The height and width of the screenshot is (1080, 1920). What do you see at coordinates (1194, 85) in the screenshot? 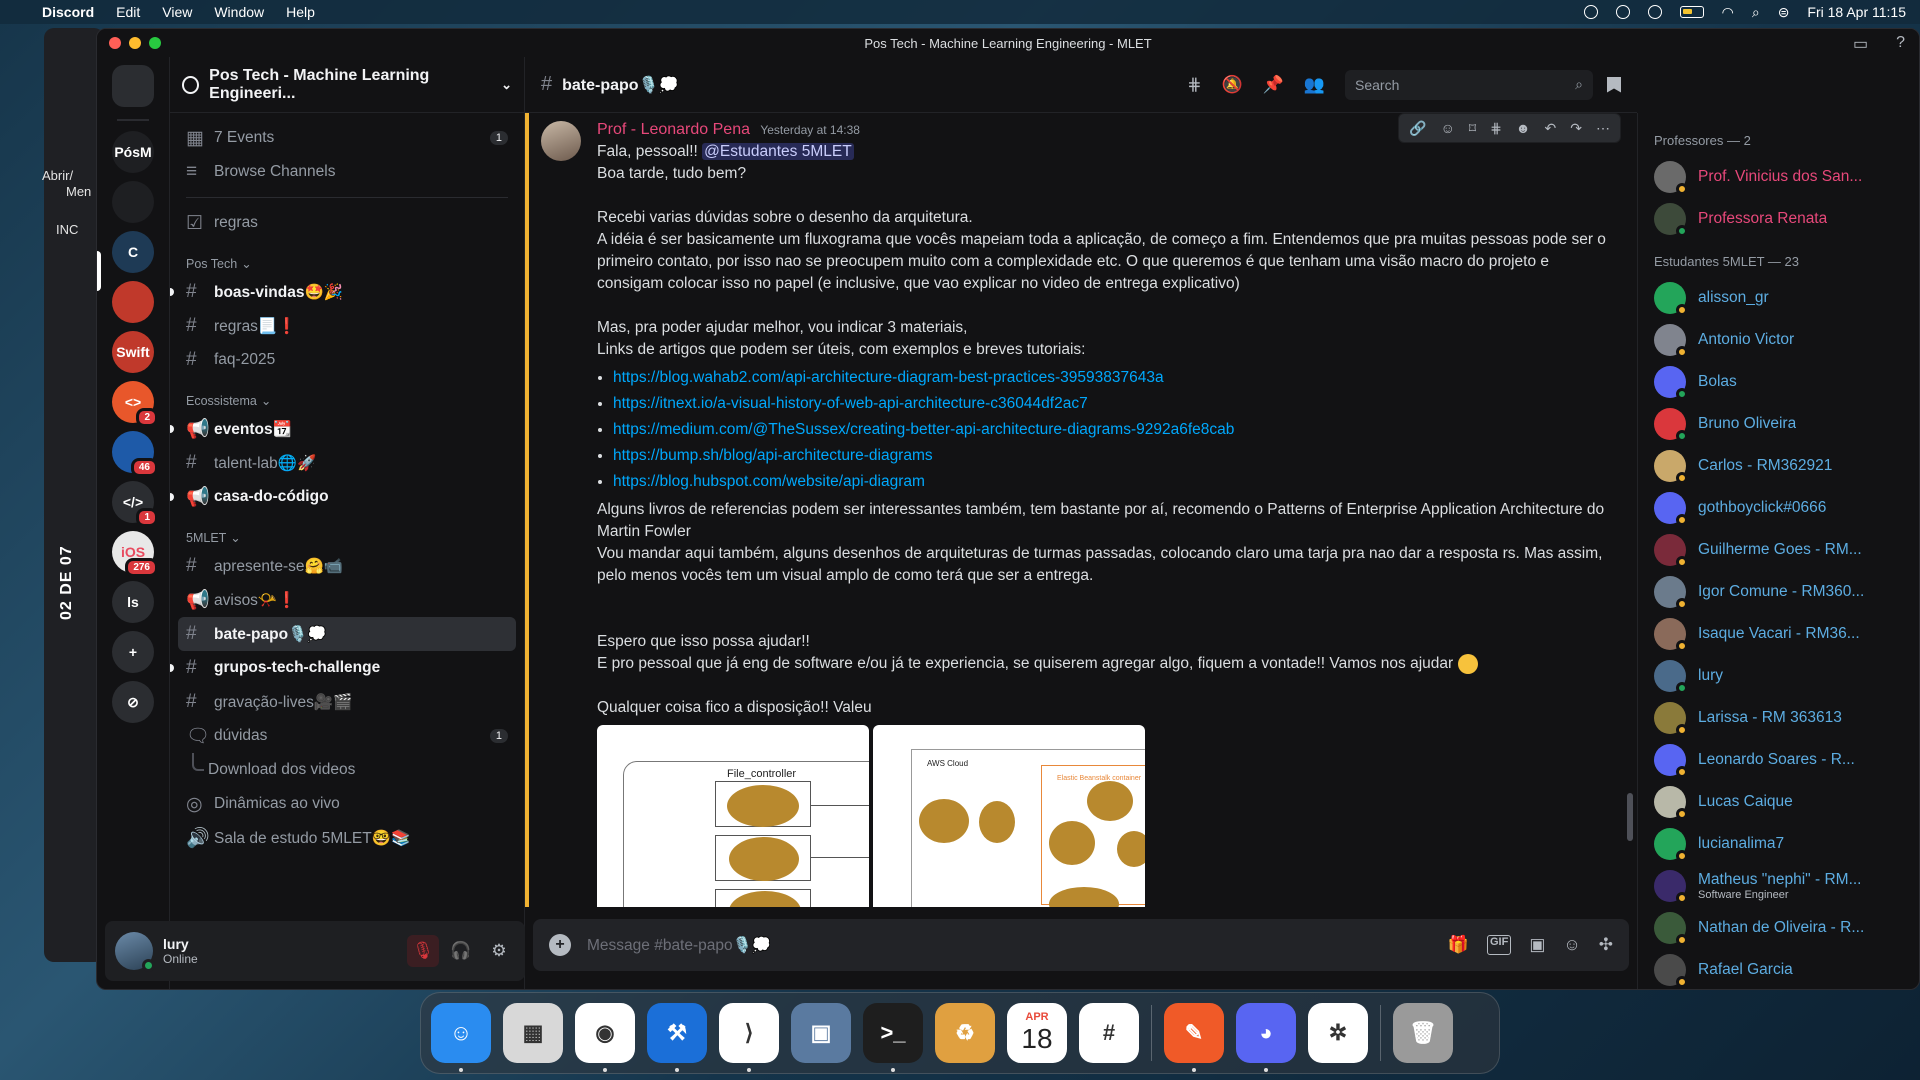
I see `threads-icon: ⋕` at bounding box center [1194, 85].